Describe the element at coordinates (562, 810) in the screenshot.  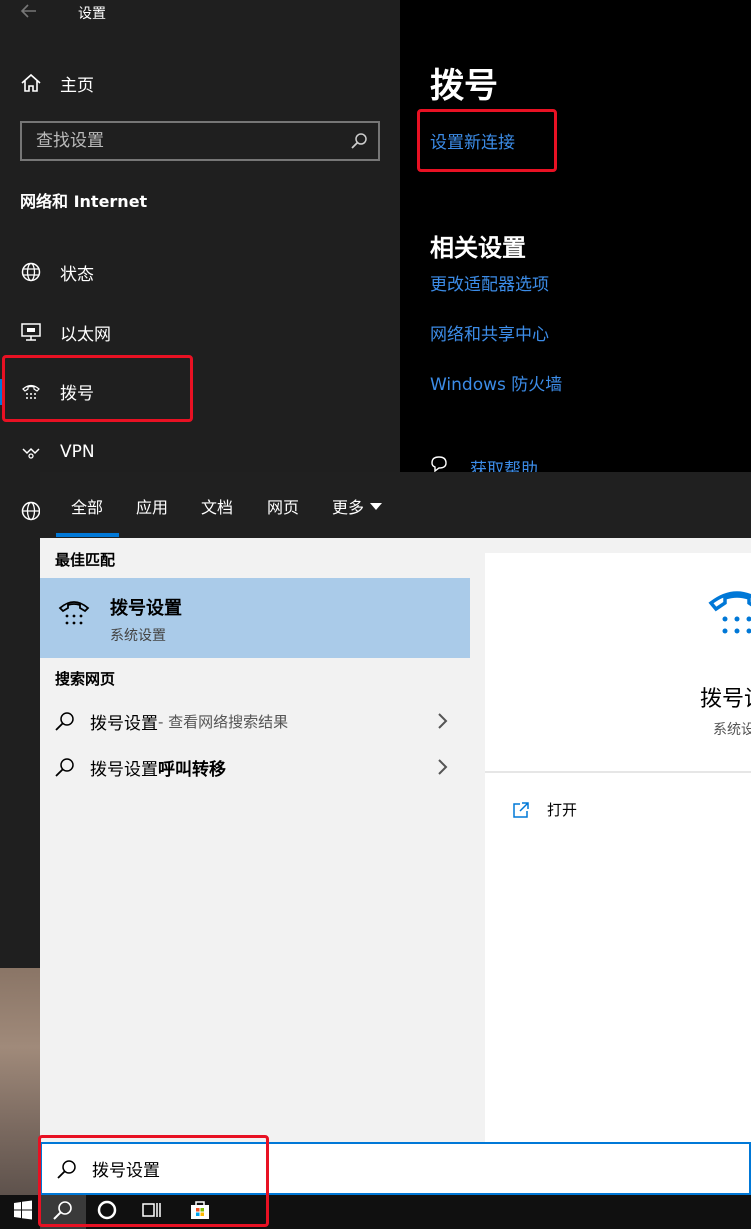
I see `open-label: 打开` at that location.